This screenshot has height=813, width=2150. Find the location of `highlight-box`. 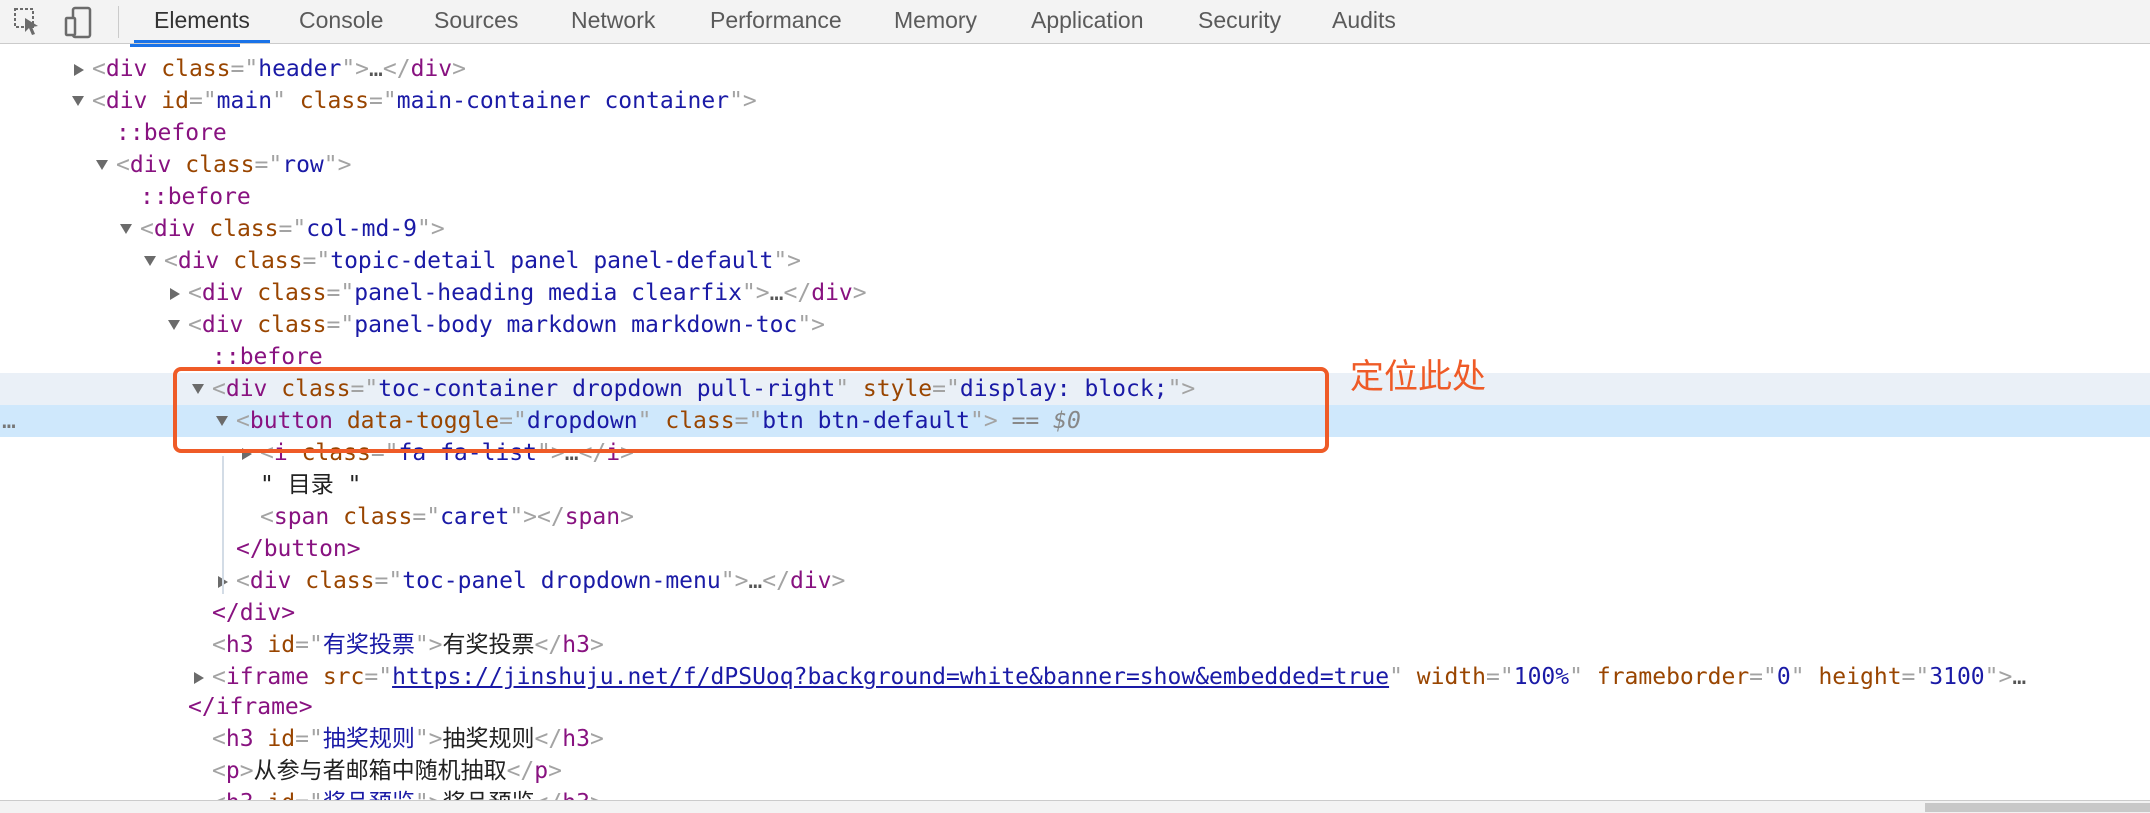

highlight-box is located at coordinates (751, 410).